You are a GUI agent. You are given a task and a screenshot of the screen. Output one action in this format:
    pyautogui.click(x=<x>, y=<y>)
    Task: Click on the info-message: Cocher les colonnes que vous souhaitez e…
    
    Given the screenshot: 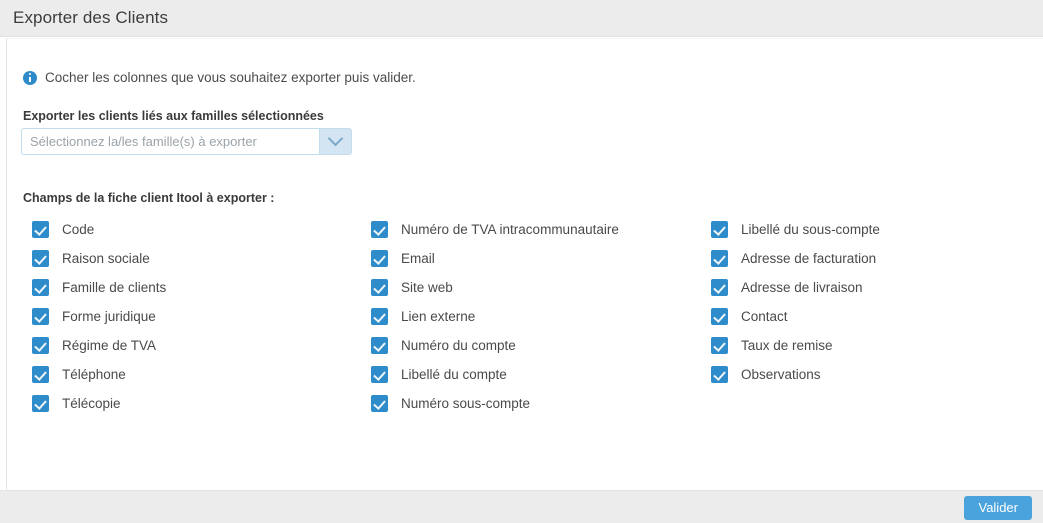 What is the action you would take?
    pyautogui.click(x=219, y=77)
    